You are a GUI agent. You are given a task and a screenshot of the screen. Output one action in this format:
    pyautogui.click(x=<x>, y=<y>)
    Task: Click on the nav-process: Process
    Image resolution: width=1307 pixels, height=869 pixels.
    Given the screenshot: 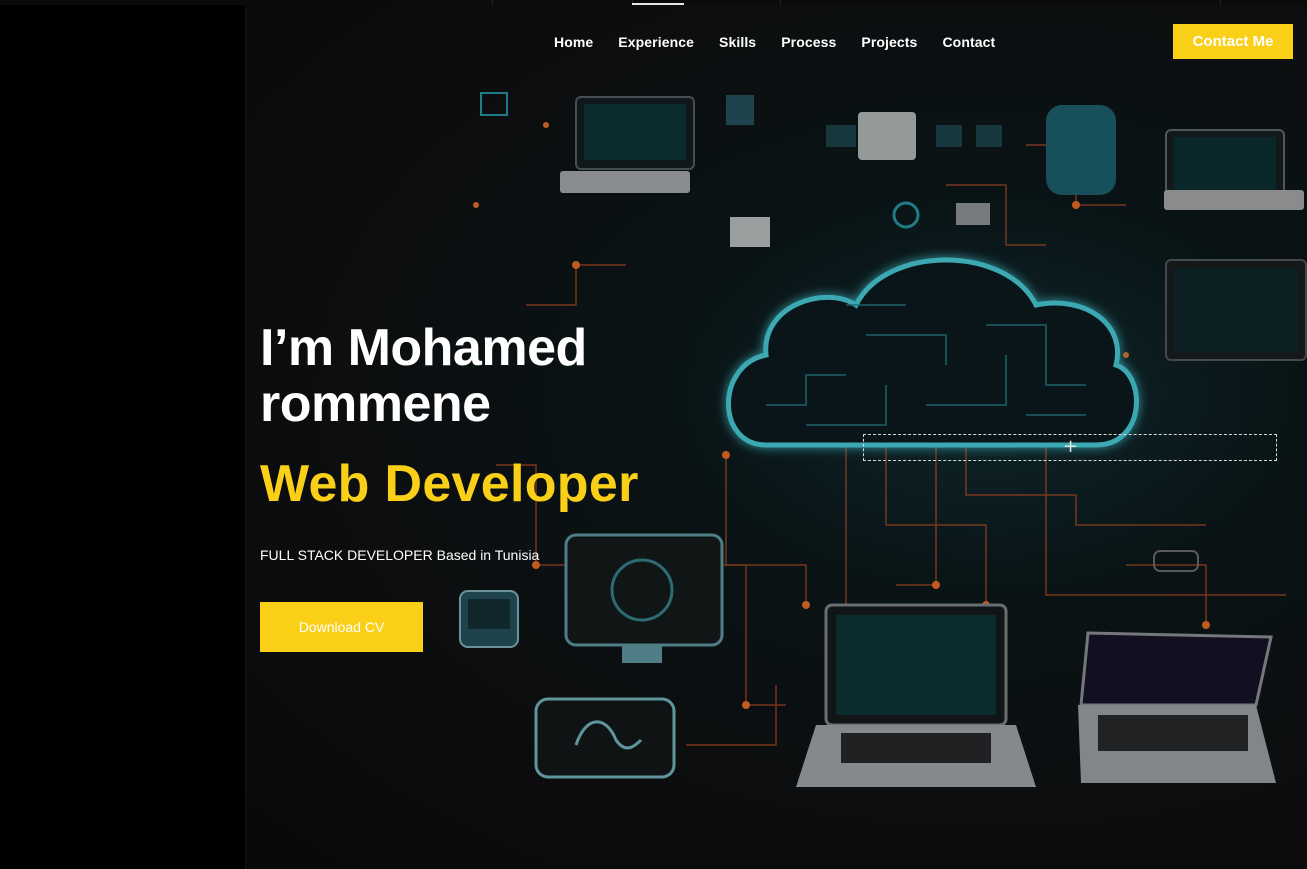 What is the action you would take?
    pyautogui.click(x=808, y=42)
    